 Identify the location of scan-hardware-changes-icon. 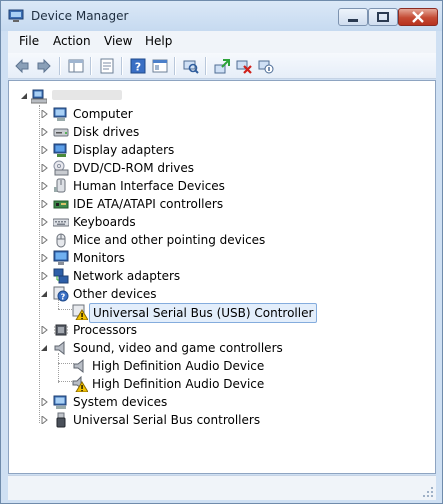
(191, 67).